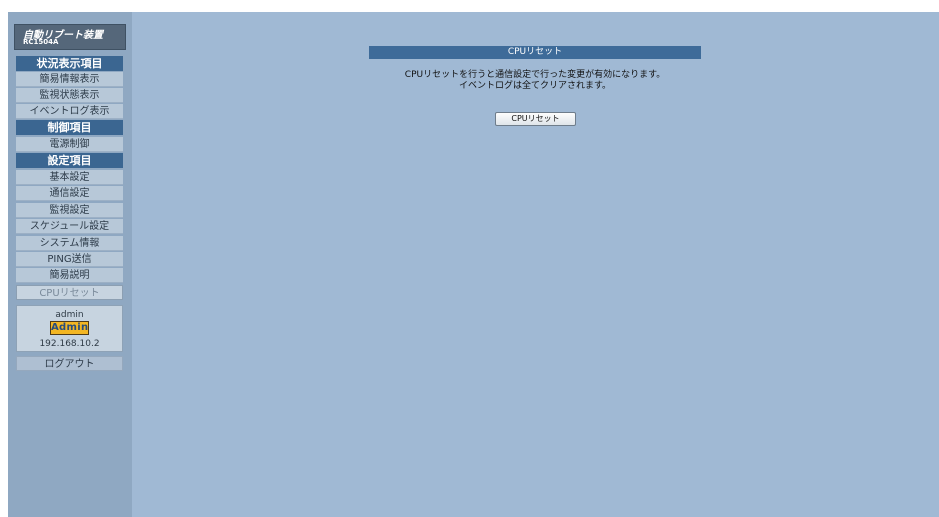  What do you see at coordinates (69, 95) in the screenshot?
I see `menu-item-monitor-status: 監視状態表示` at bounding box center [69, 95].